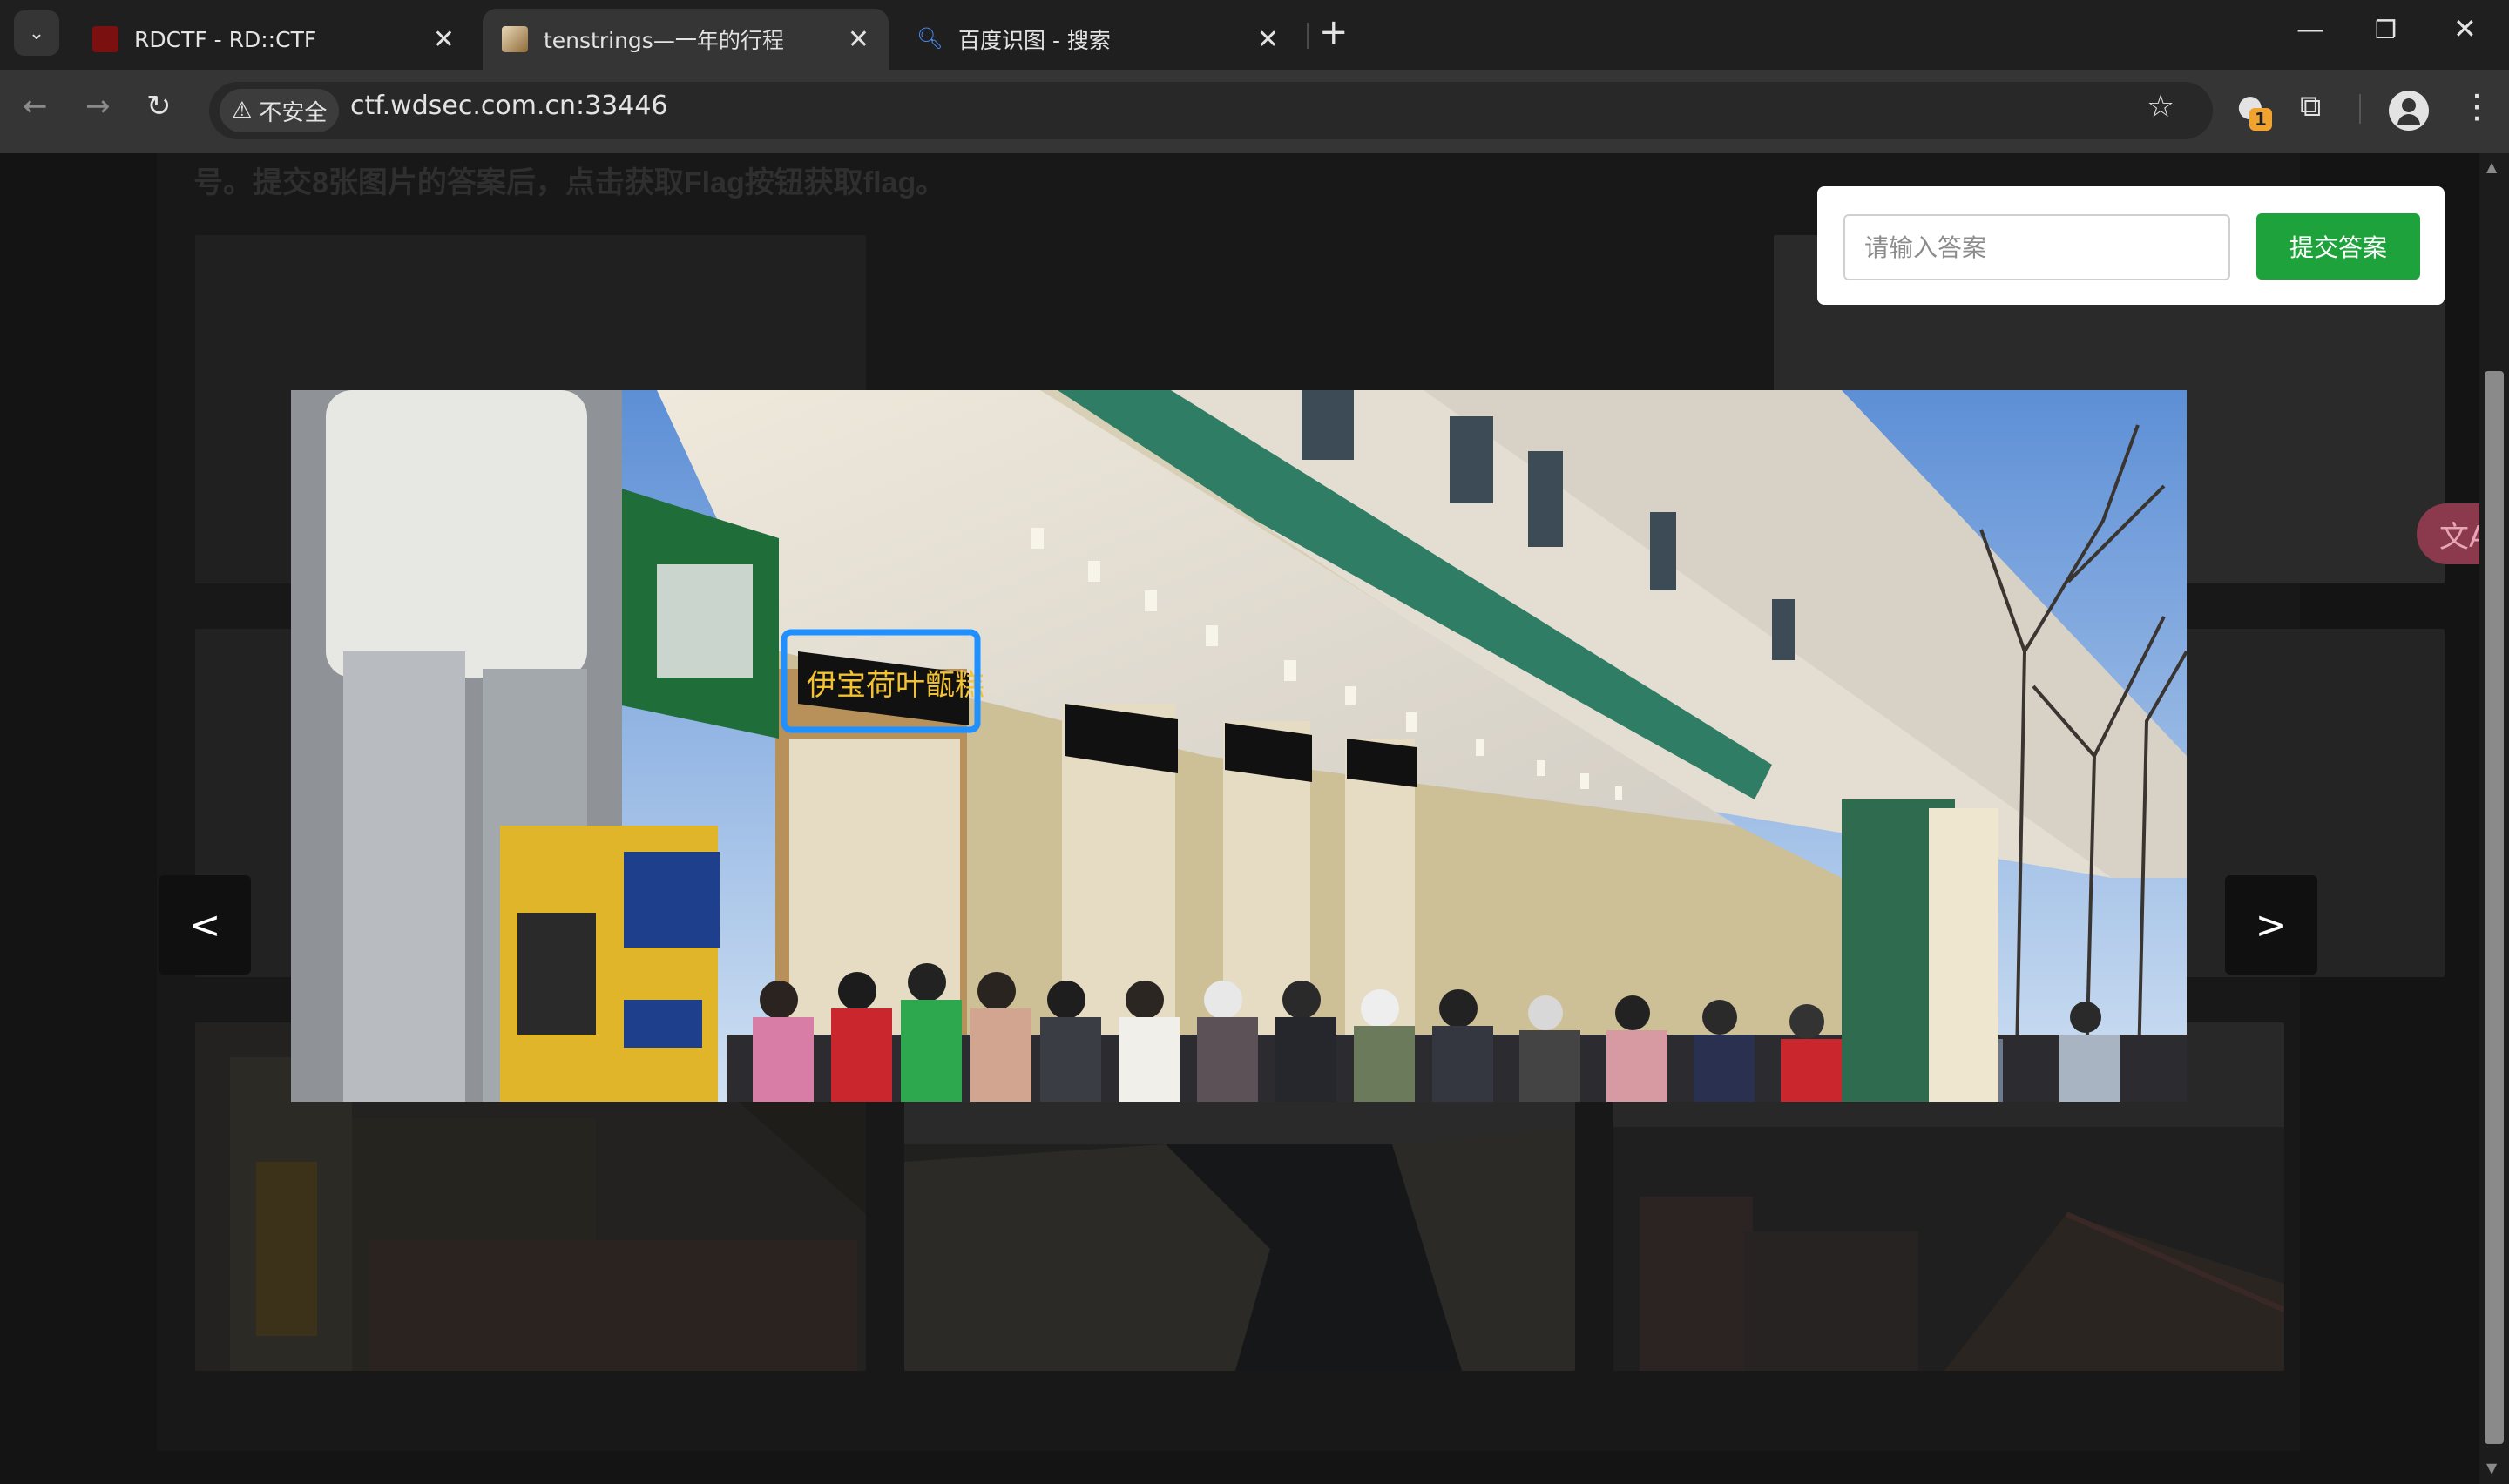 This screenshot has height=1484, width=2509. I want to click on sign-text: 伊宝荷叶甑糕, so click(895, 686).